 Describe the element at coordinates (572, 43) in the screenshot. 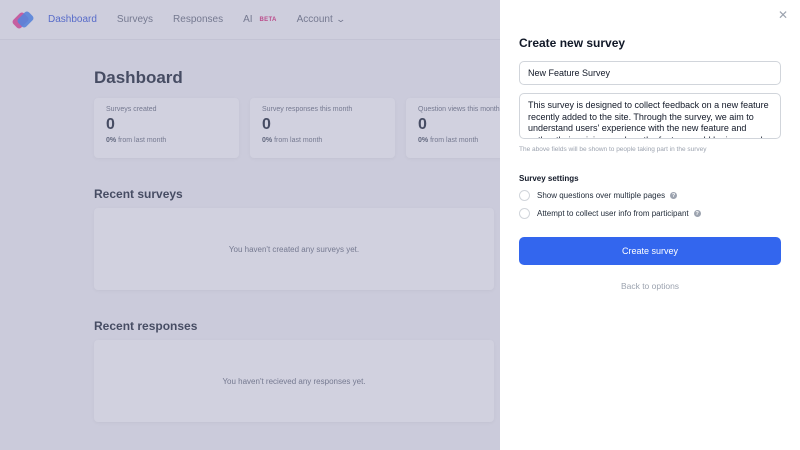

I see `drawer-title: Create new survey` at that location.